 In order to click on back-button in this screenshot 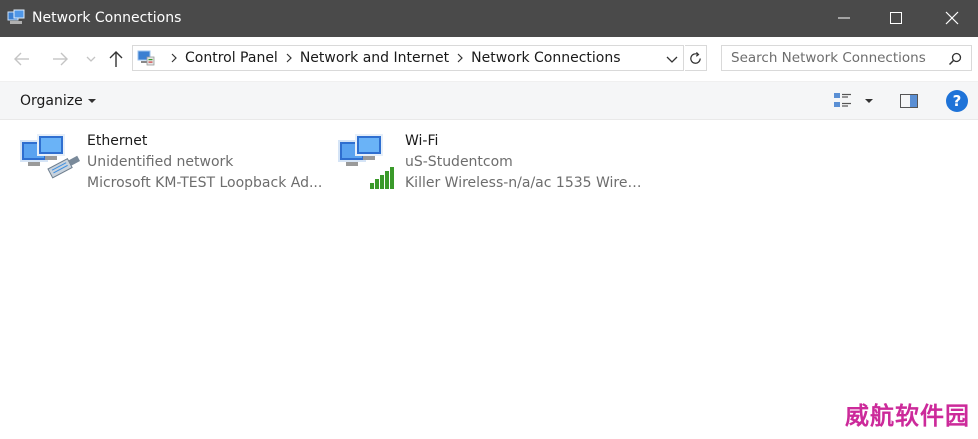, I will do `click(22, 59)`.